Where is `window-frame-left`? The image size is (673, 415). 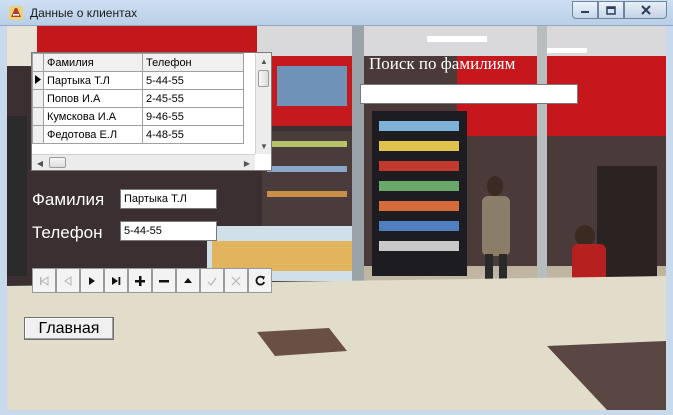 window-frame-left is located at coordinates (3, 220).